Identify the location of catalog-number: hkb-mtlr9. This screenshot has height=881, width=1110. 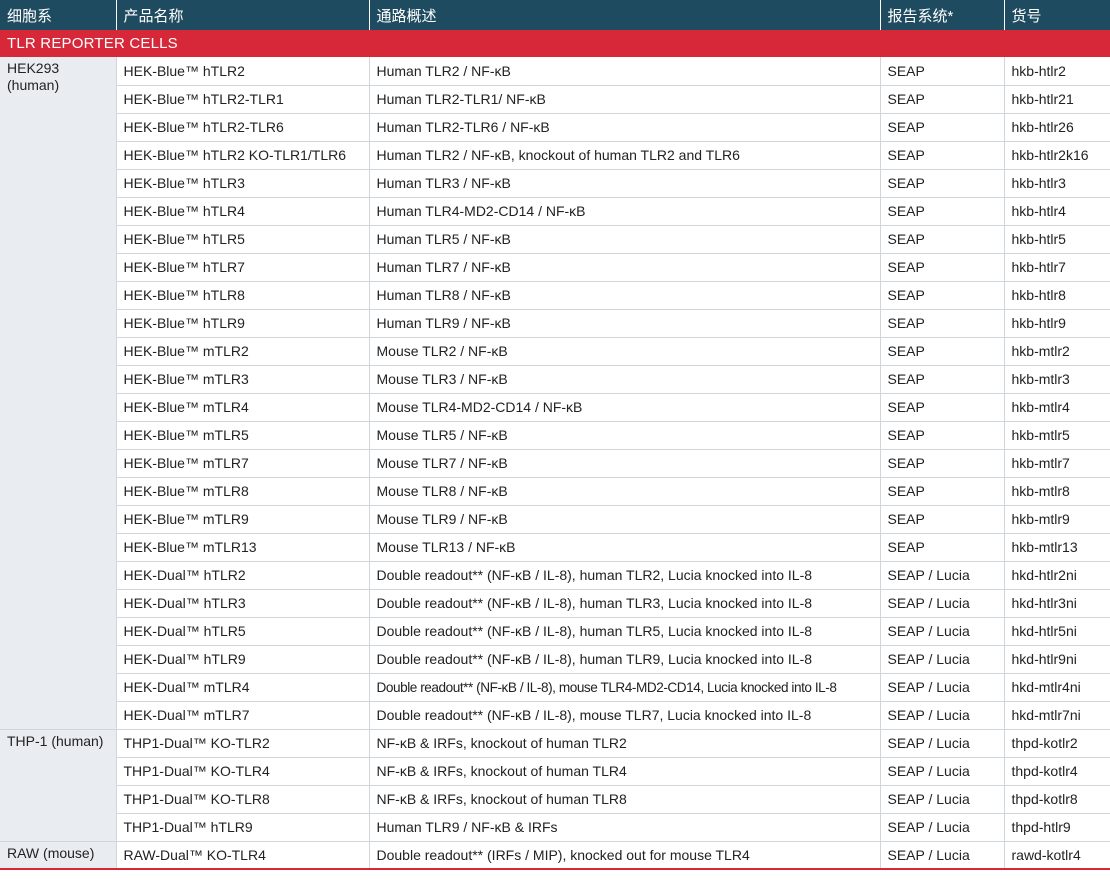
(1056, 519).